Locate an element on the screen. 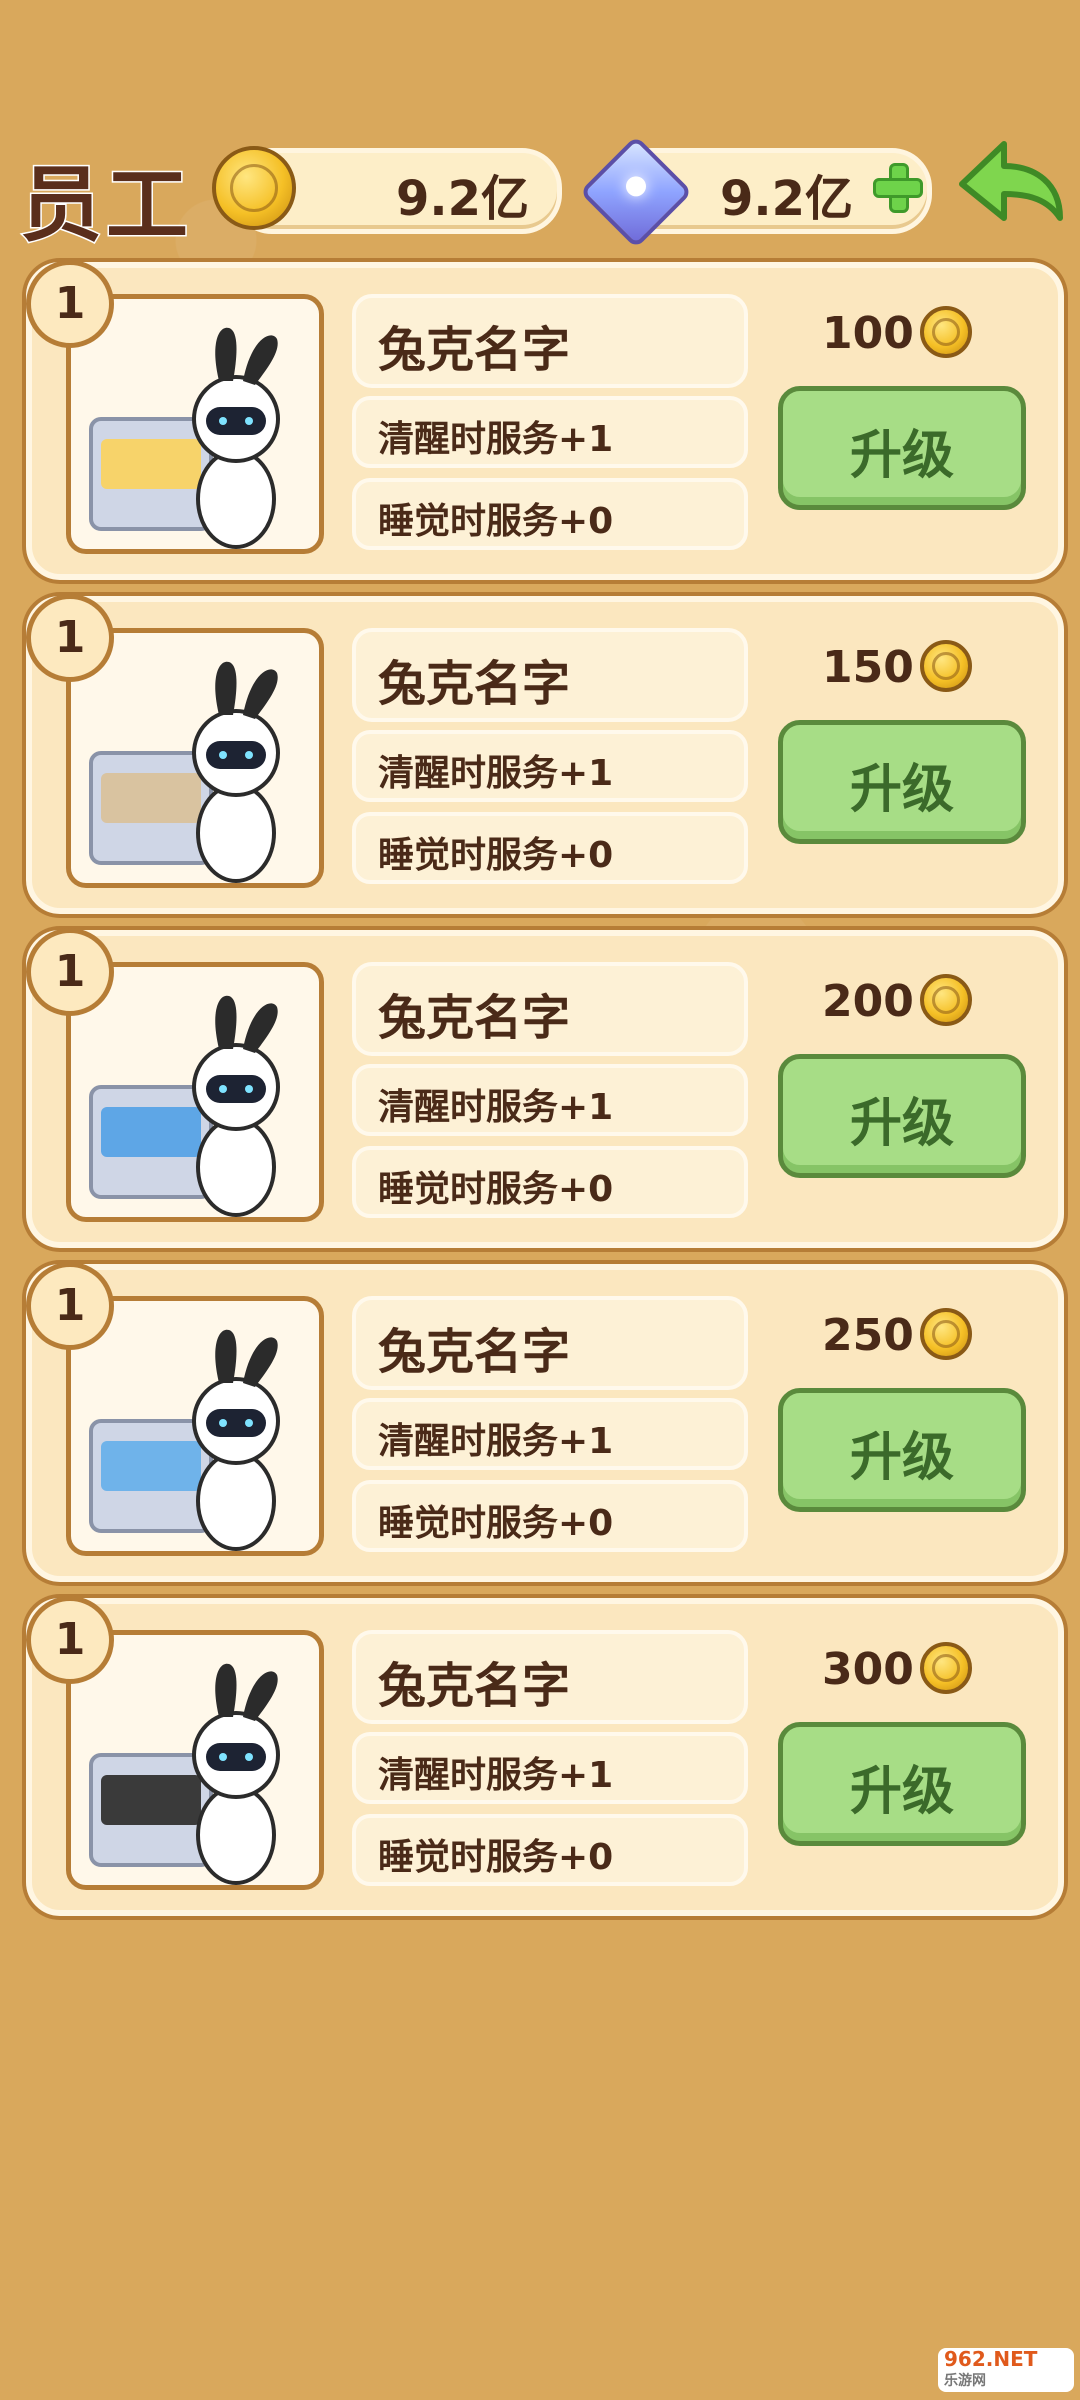 Image resolution: width=1080 pixels, height=2400 pixels. upgrade-cost: 200 is located at coordinates (868, 1001).